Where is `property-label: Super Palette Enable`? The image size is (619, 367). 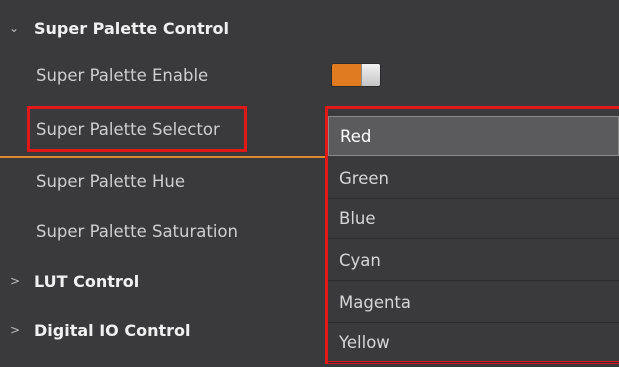 property-label: Super Palette Enable is located at coordinates (122, 75).